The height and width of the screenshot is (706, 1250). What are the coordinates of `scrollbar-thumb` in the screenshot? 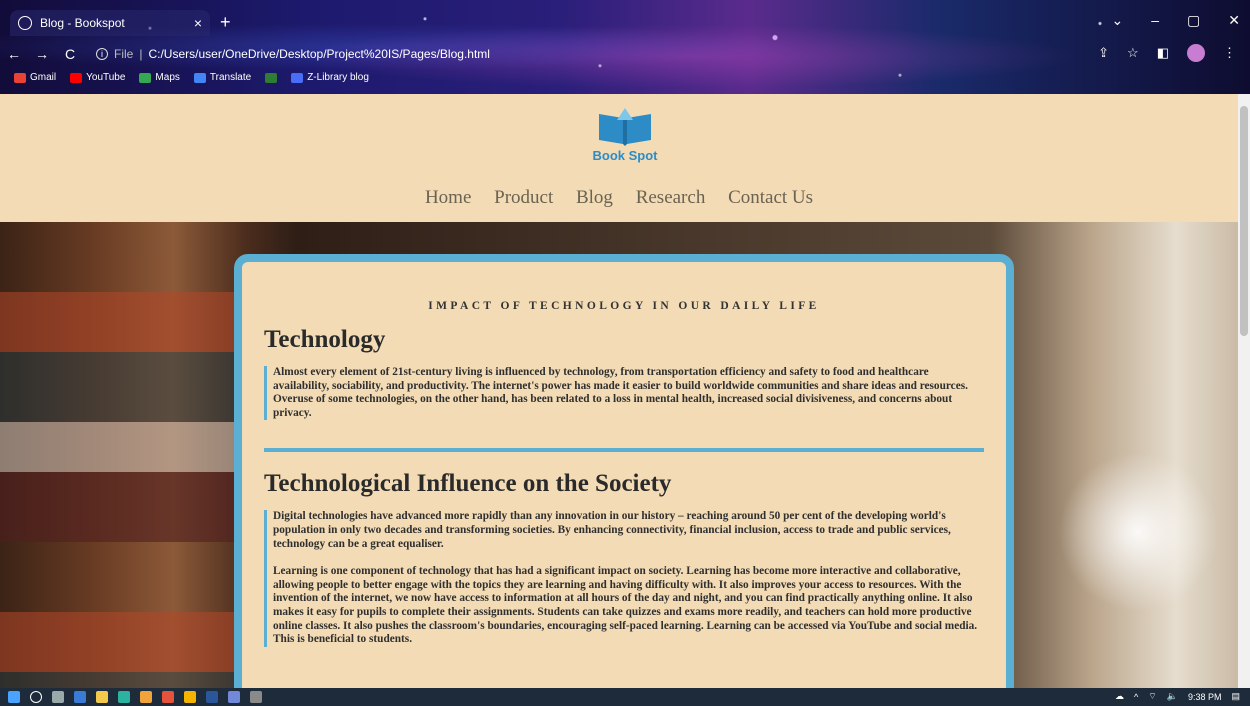 It's located at (1244, 221).